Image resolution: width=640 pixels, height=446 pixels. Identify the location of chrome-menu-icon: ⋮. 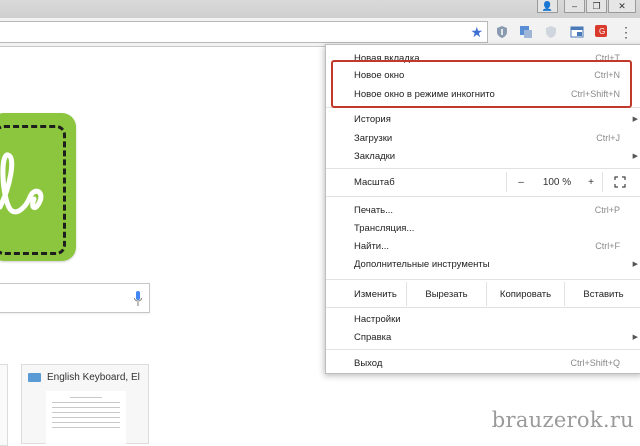
(626, 32).